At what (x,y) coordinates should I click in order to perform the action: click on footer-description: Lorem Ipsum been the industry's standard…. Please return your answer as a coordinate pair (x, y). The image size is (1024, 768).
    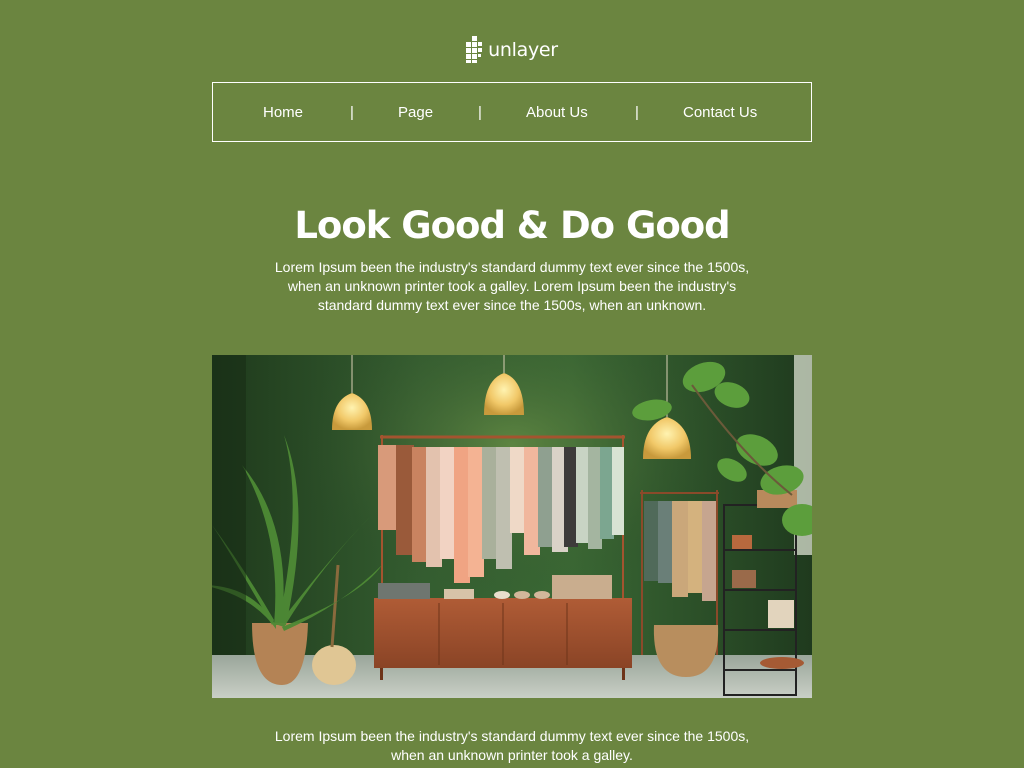
    Looking at the image, I should click on (512, 745).